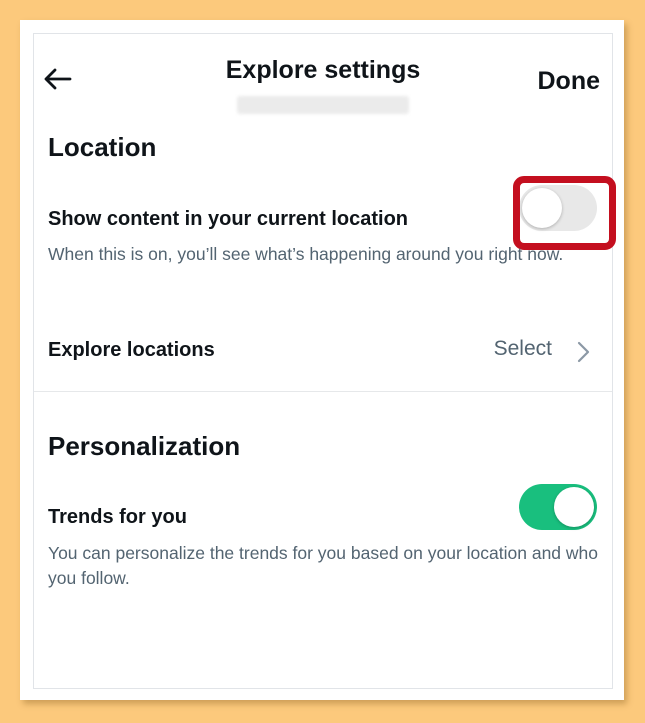  What do you see at coordinates (323, 354) in the screenshot?
I see `explore-locations-row: Explore locations Select` at bounding box center [323, 354].